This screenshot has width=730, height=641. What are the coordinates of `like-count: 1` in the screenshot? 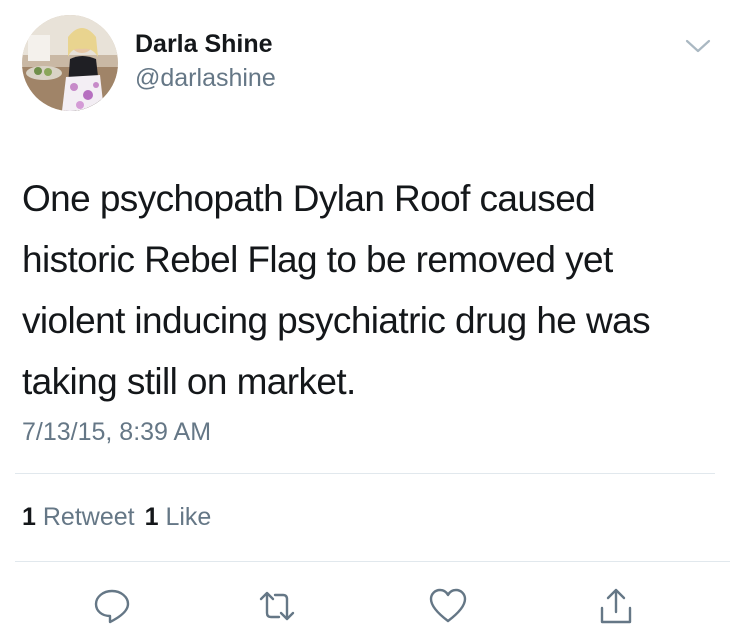 It's located at (151, 517).